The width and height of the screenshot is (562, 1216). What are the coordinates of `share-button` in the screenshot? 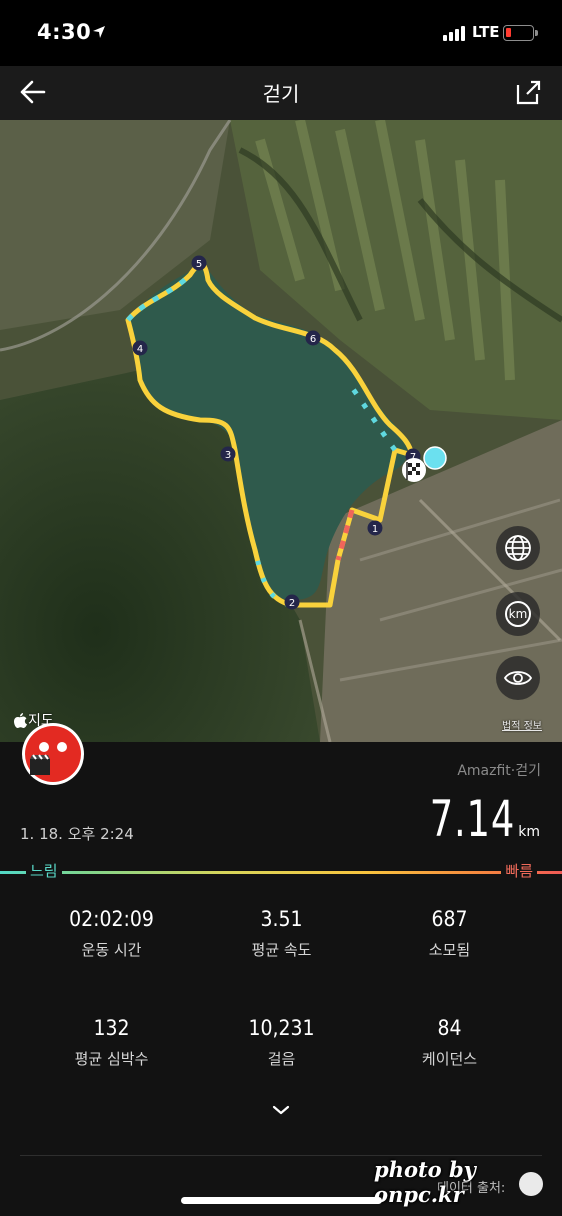 It's located at (529, 92).